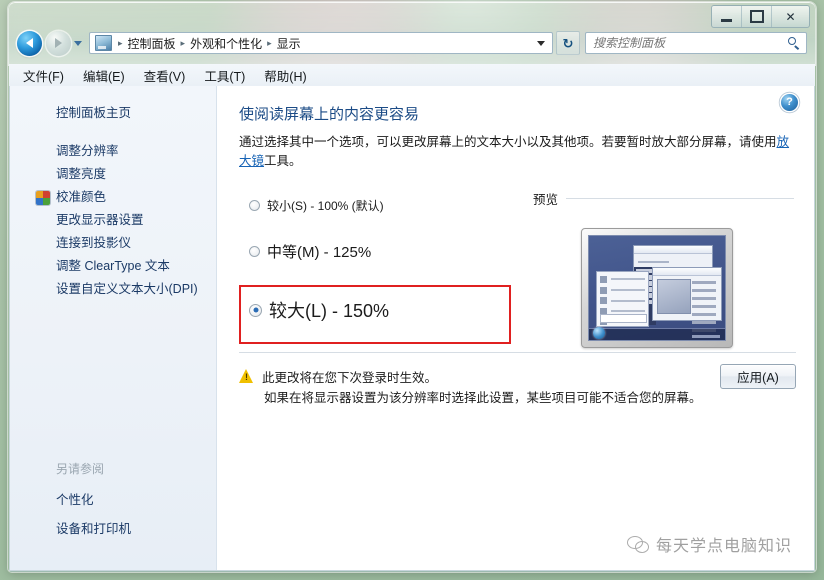  Describe the element at coordinates (113, 110) in the screenshot. I see `sidebar-item-control-panel-home: 控制面板主页` at that location.